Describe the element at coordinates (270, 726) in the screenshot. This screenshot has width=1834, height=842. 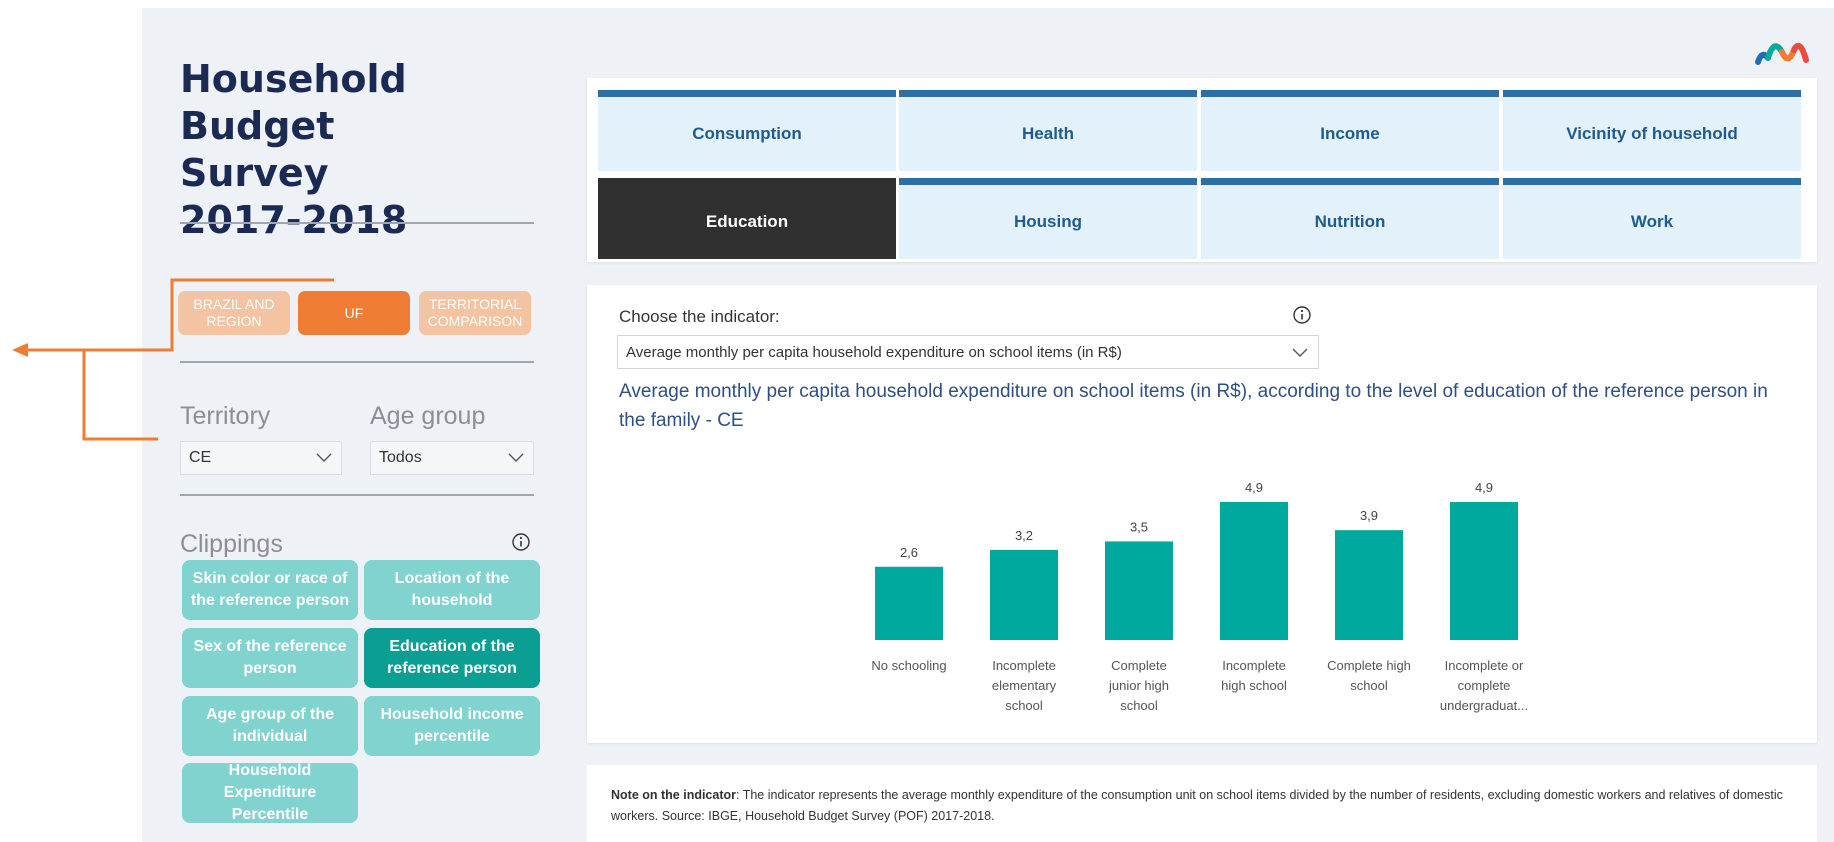
I see `clipping-age-group: Age group of the individual` at that location.